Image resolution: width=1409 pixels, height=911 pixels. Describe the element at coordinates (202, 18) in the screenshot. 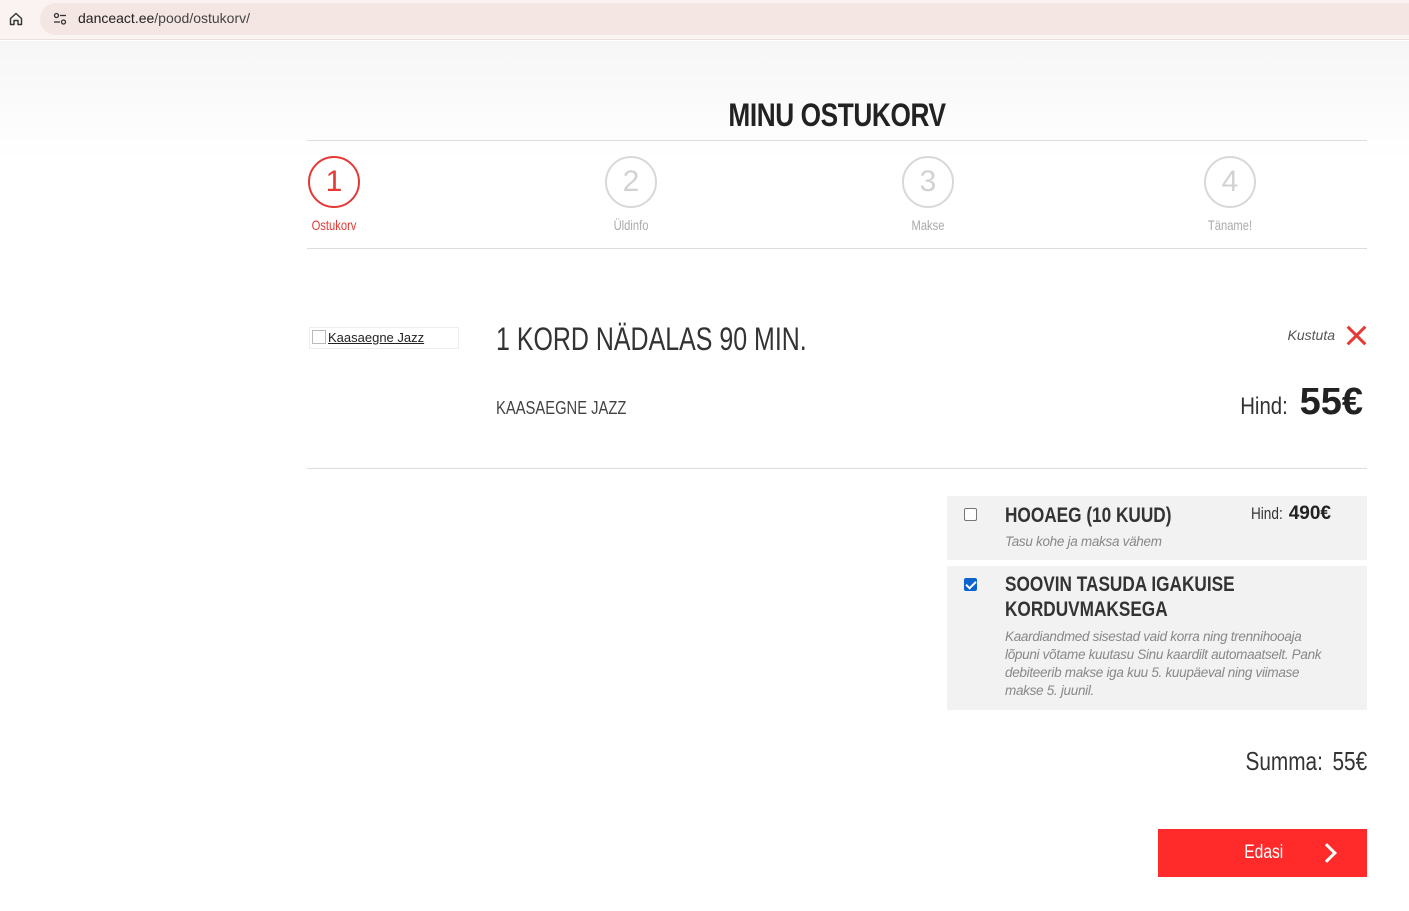

I see `url-path: /pood/ostukorv/` at that location.